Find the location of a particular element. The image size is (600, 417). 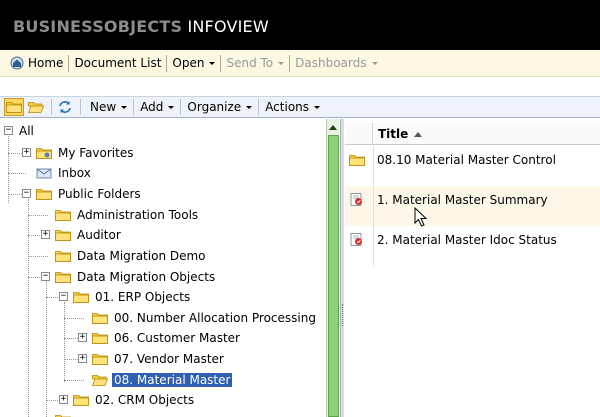

show-categories-button is located at coordinates (36, 107).